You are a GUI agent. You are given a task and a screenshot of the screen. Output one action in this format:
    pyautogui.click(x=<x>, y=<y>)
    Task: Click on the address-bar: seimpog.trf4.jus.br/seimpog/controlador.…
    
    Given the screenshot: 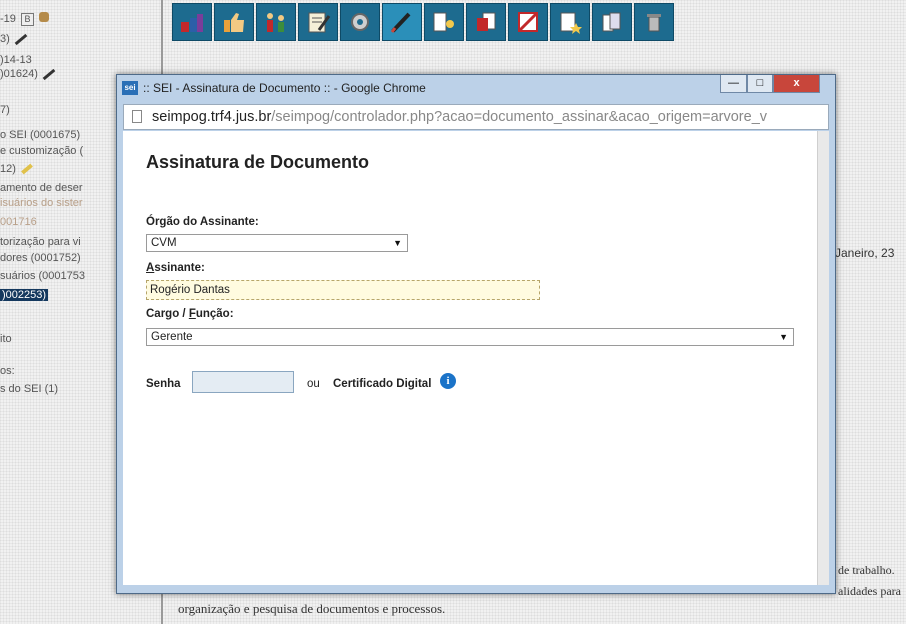 What is the action you would take?
    pyautogui.click(x=476, y=117)
    